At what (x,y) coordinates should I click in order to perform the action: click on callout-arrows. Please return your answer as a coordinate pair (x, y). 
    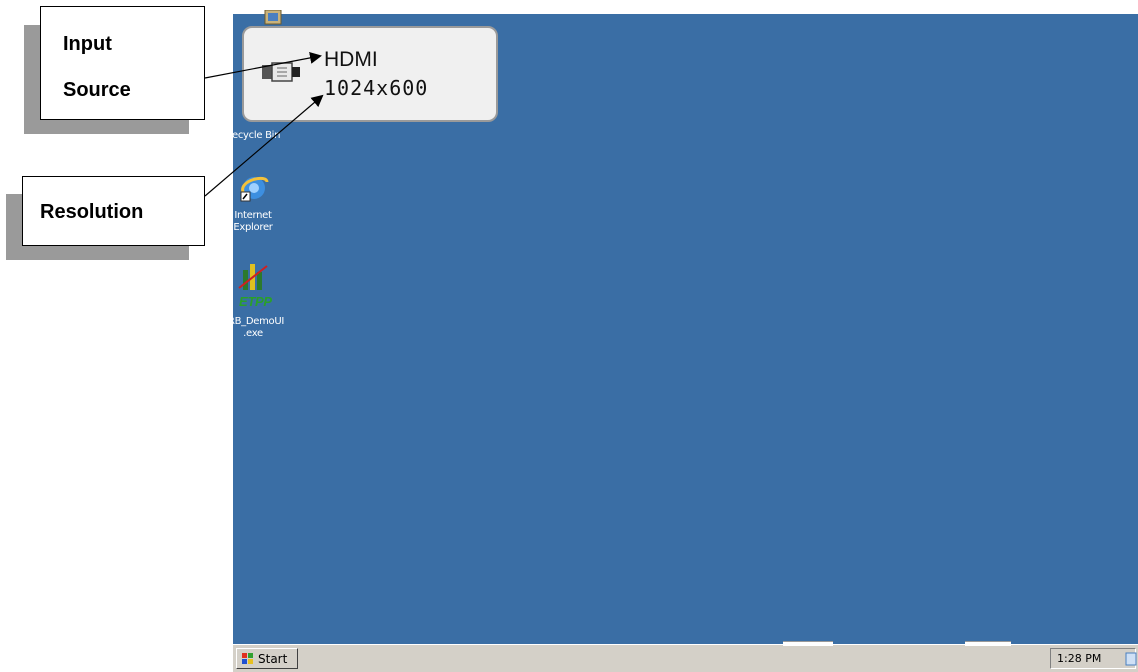
    Looking at the image, I should click on (264, 124).